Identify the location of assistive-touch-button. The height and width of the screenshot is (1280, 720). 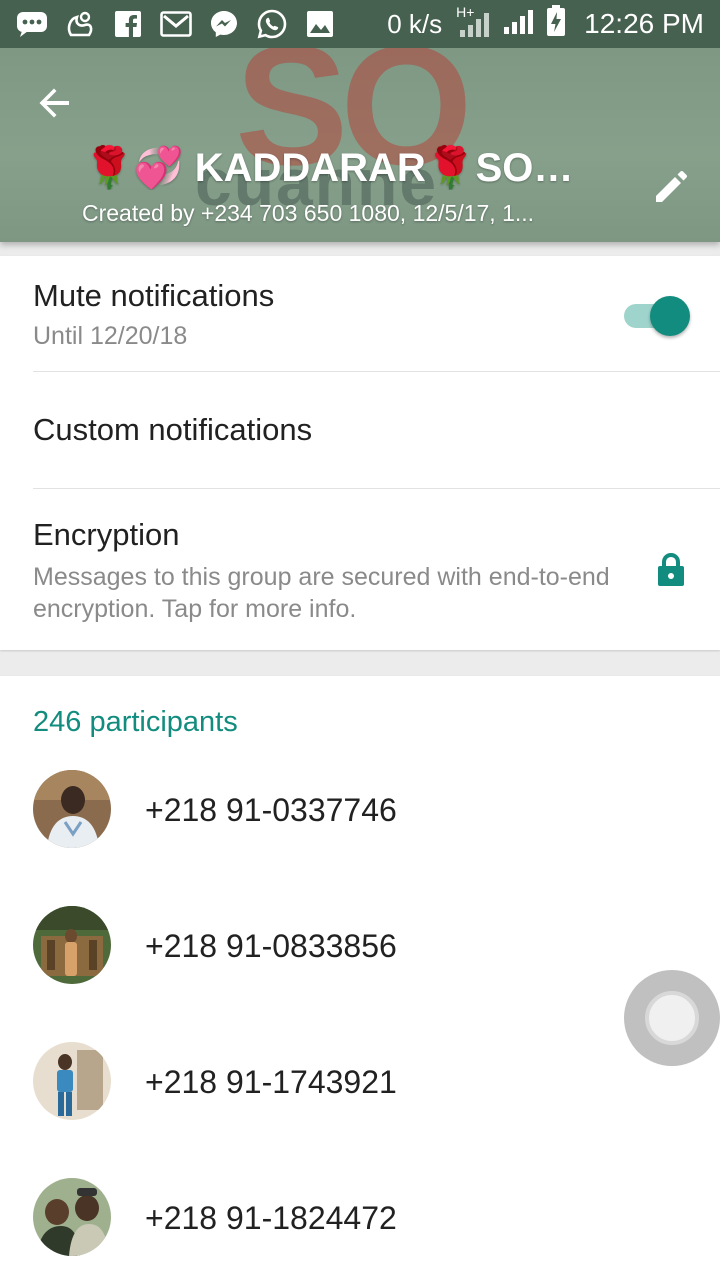
(672, 1018).